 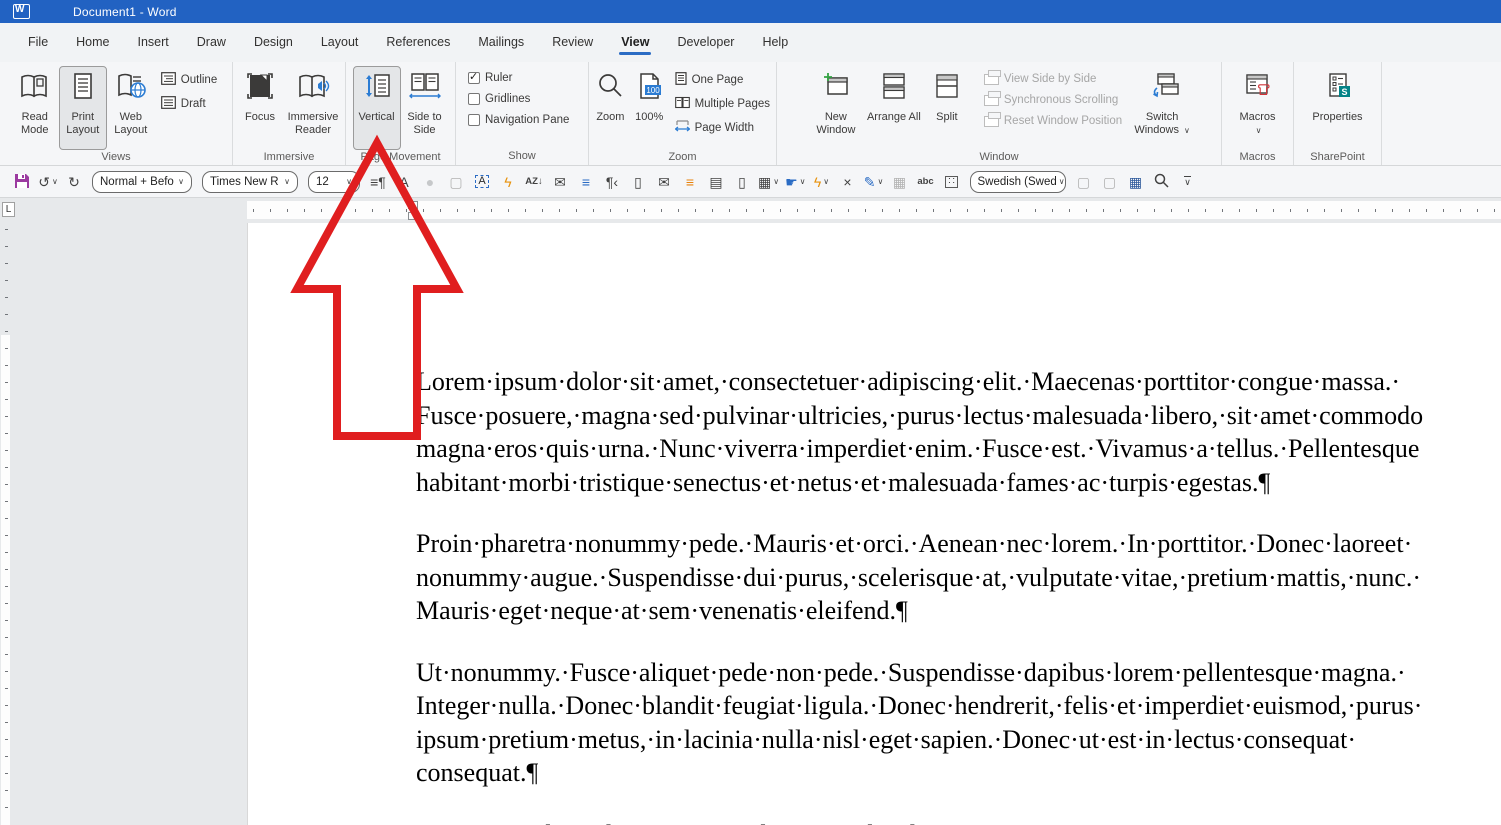 What do you see at coordinates (775, 43) in the screenshot?
I see `tab-help: Help` at bounding box center [775, 43].